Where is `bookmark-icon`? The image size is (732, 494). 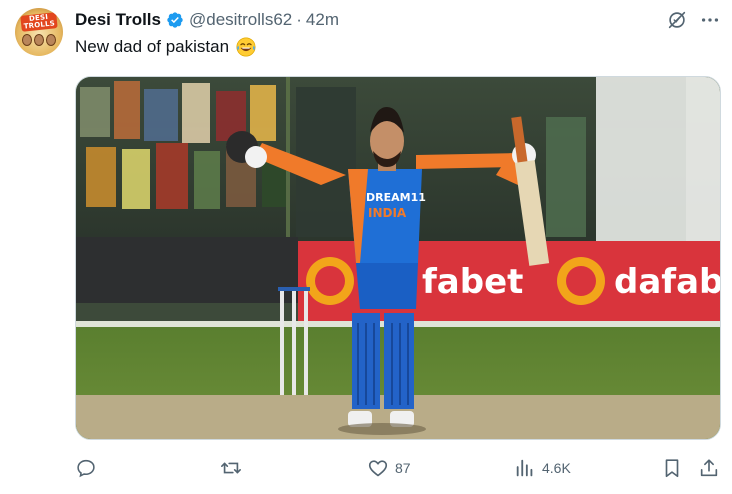
bookmark-icon is located at coordinates (672, 468).